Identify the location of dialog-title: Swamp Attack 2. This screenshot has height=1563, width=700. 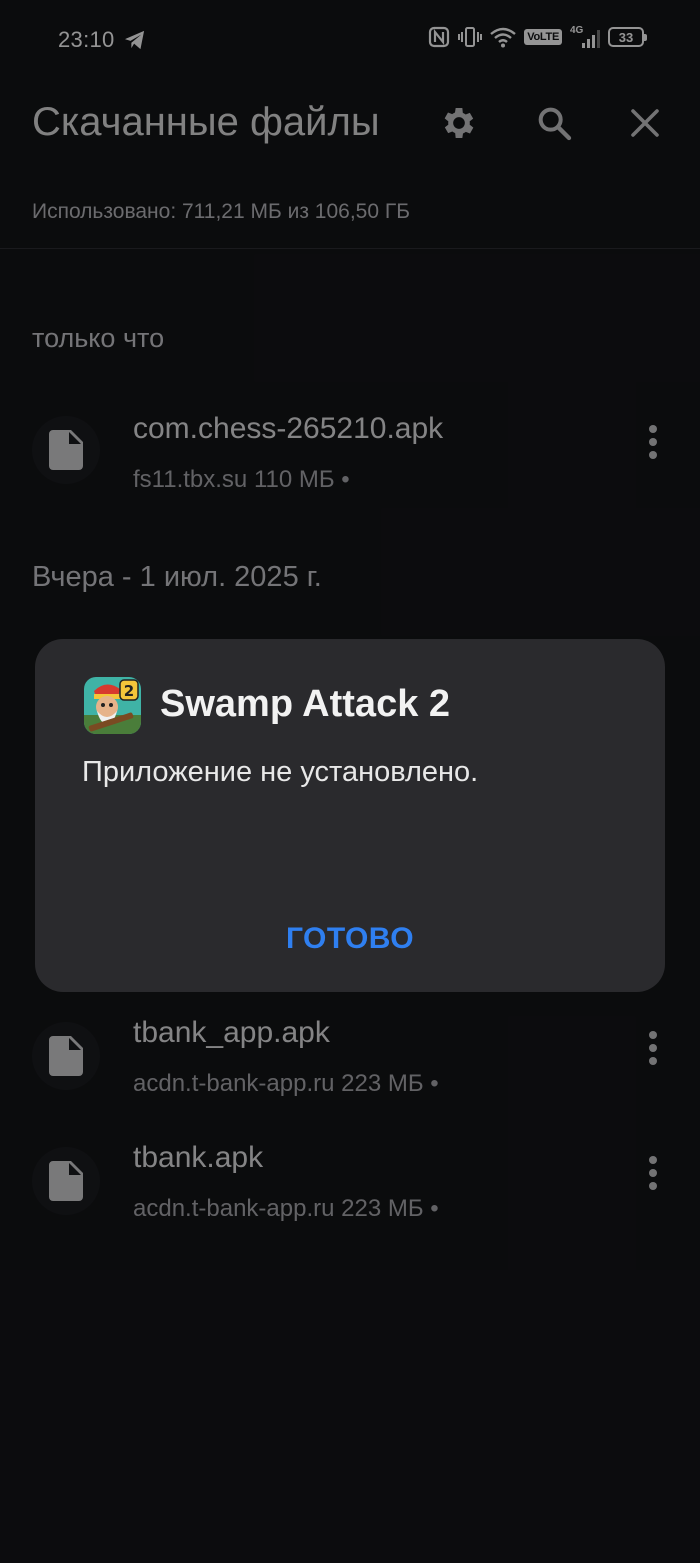
(305, 704).